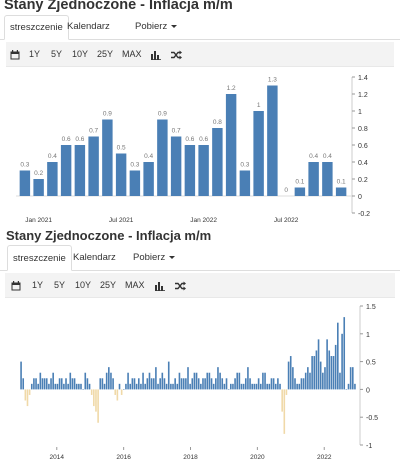  What do you see at coordinates (134, 165) in the screenshot?
I see `data-label: 0.3` at bounding box center [134, 165].